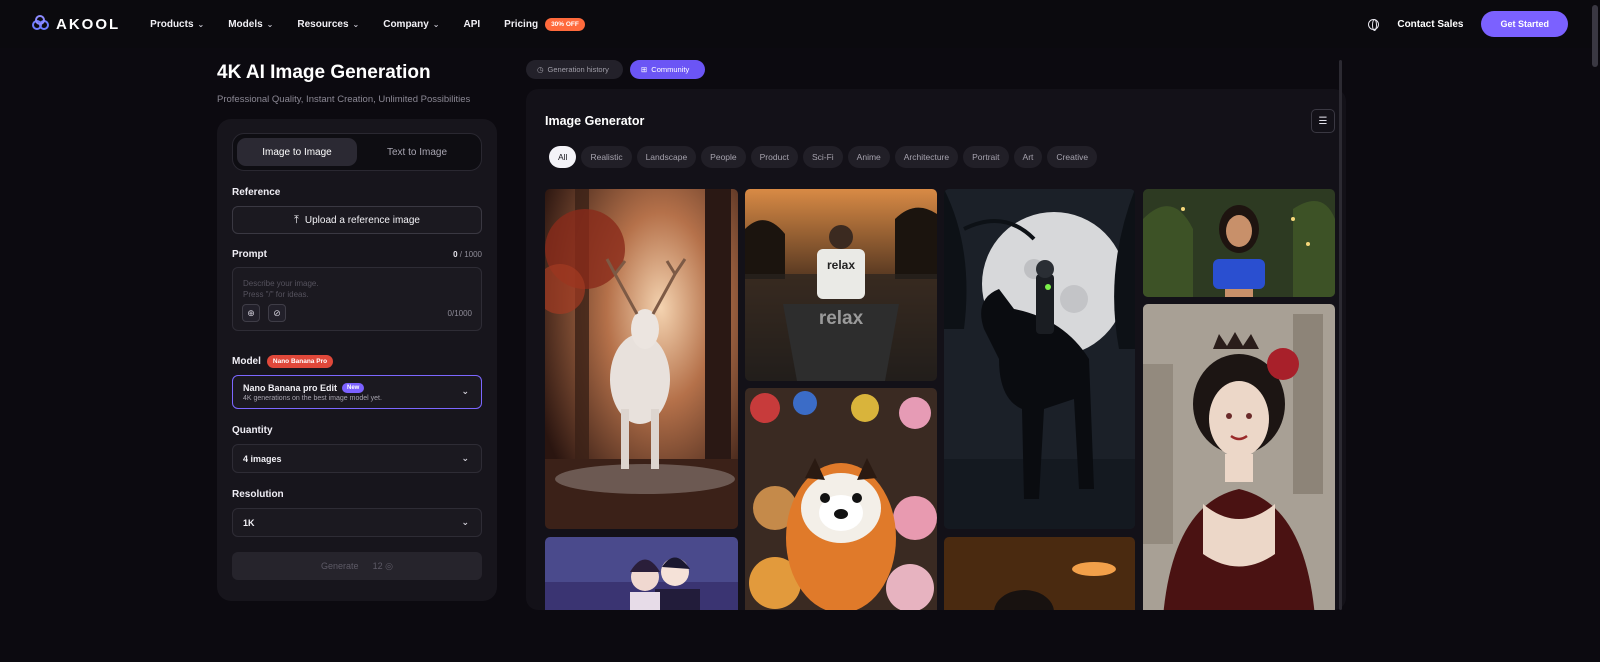 This screenshot has height=662, width=1600. I want to click on gallery-image-relax-boat: relax relax, so click(841, 285).